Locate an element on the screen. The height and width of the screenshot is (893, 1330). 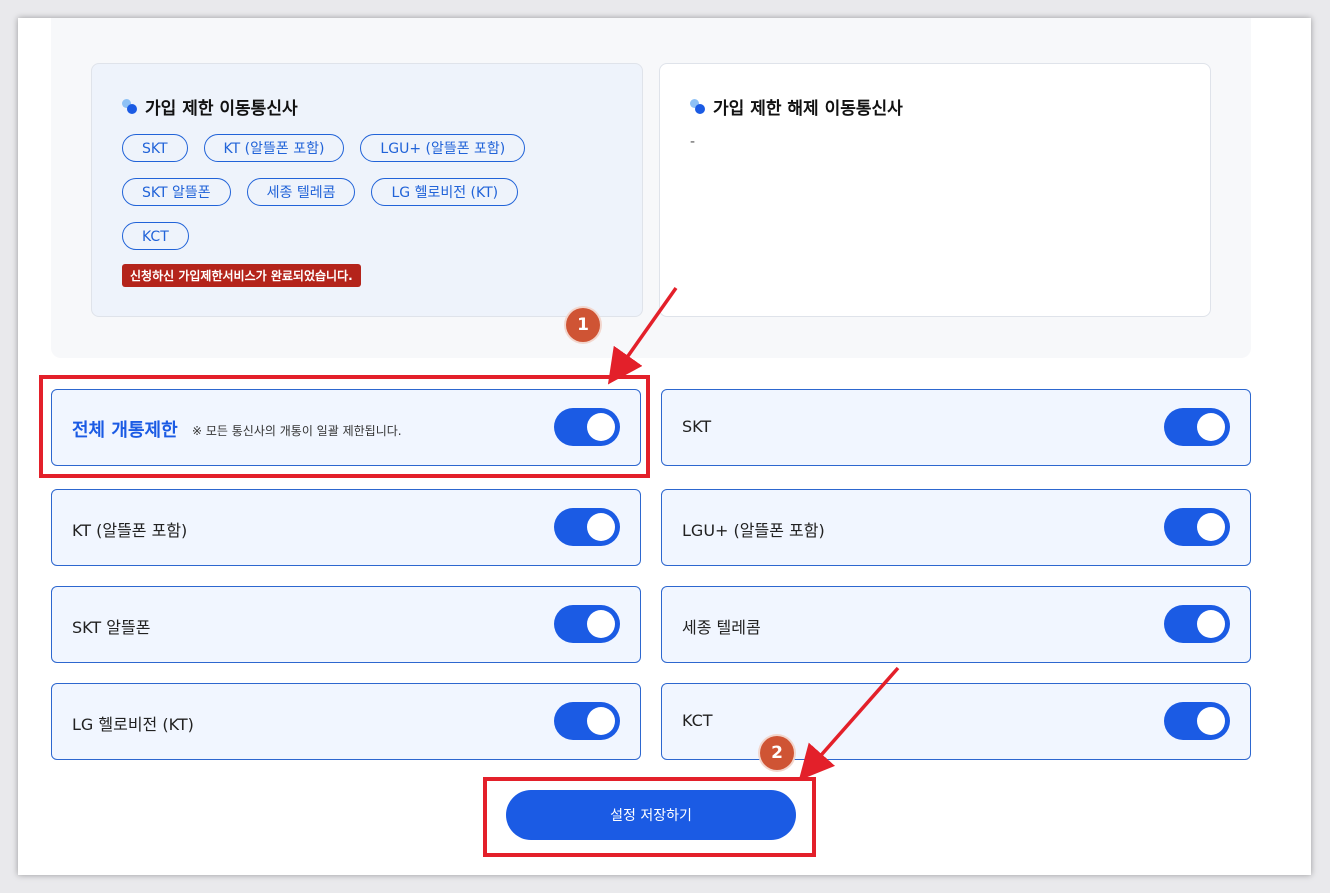
toggle-label-kct: KCT is located at coordinates (697, 720).